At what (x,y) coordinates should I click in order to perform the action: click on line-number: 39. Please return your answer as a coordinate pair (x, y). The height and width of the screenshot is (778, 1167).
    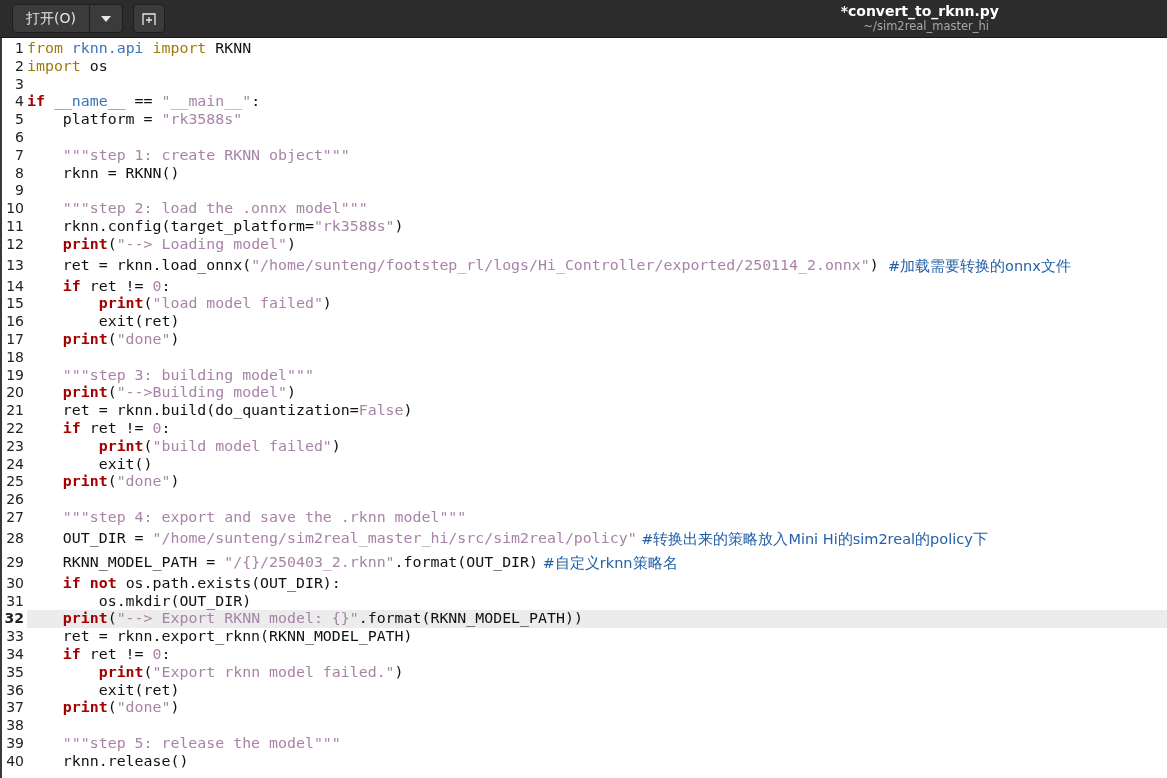
    Looking at the image, I should click on (15, 743).